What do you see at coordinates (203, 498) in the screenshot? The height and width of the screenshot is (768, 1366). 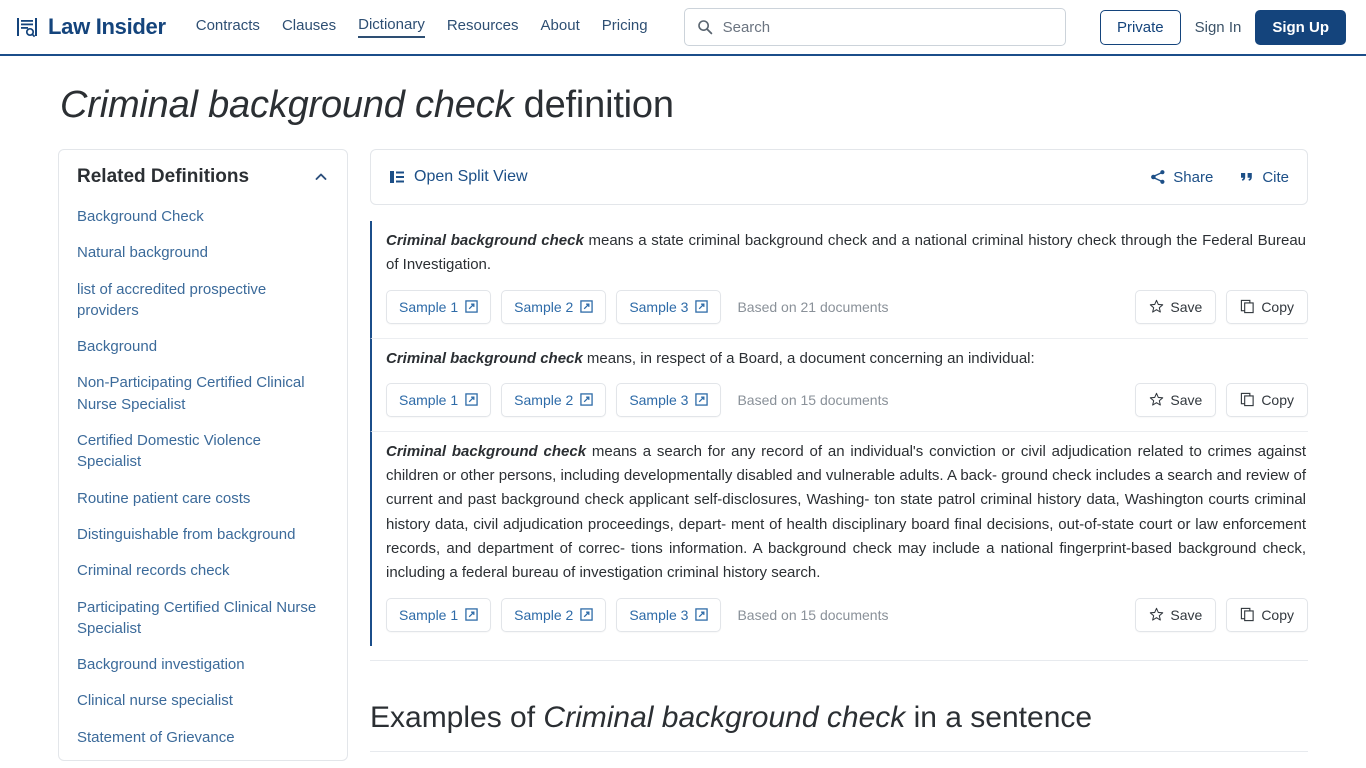 I see `sidebar-item-routine-patient-care-costs: Routine patient care costs` at bounding box center [203, 498].